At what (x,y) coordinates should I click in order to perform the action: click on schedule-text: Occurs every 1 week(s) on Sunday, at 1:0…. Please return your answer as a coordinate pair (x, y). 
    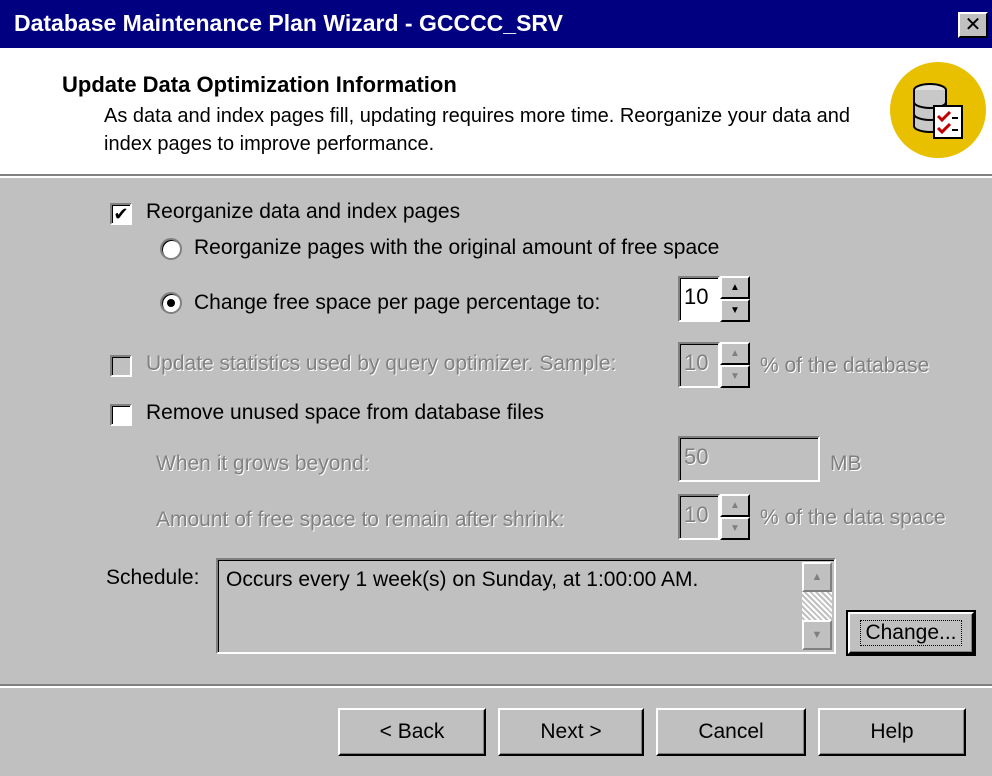
    Looking at the image, I should click on (462, 579).